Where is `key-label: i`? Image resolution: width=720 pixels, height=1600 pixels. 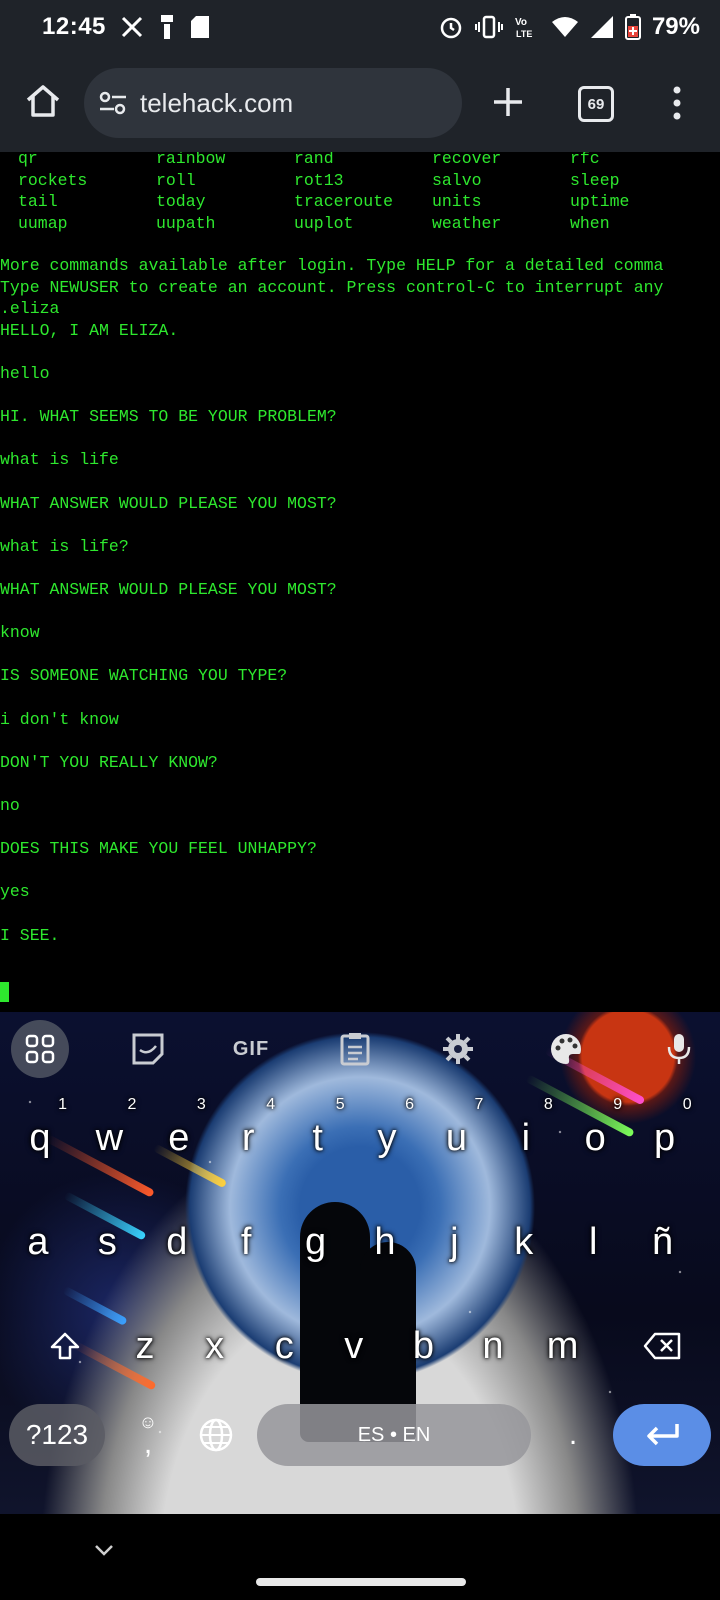 key-label: i is located at coordinates (526, 1137).